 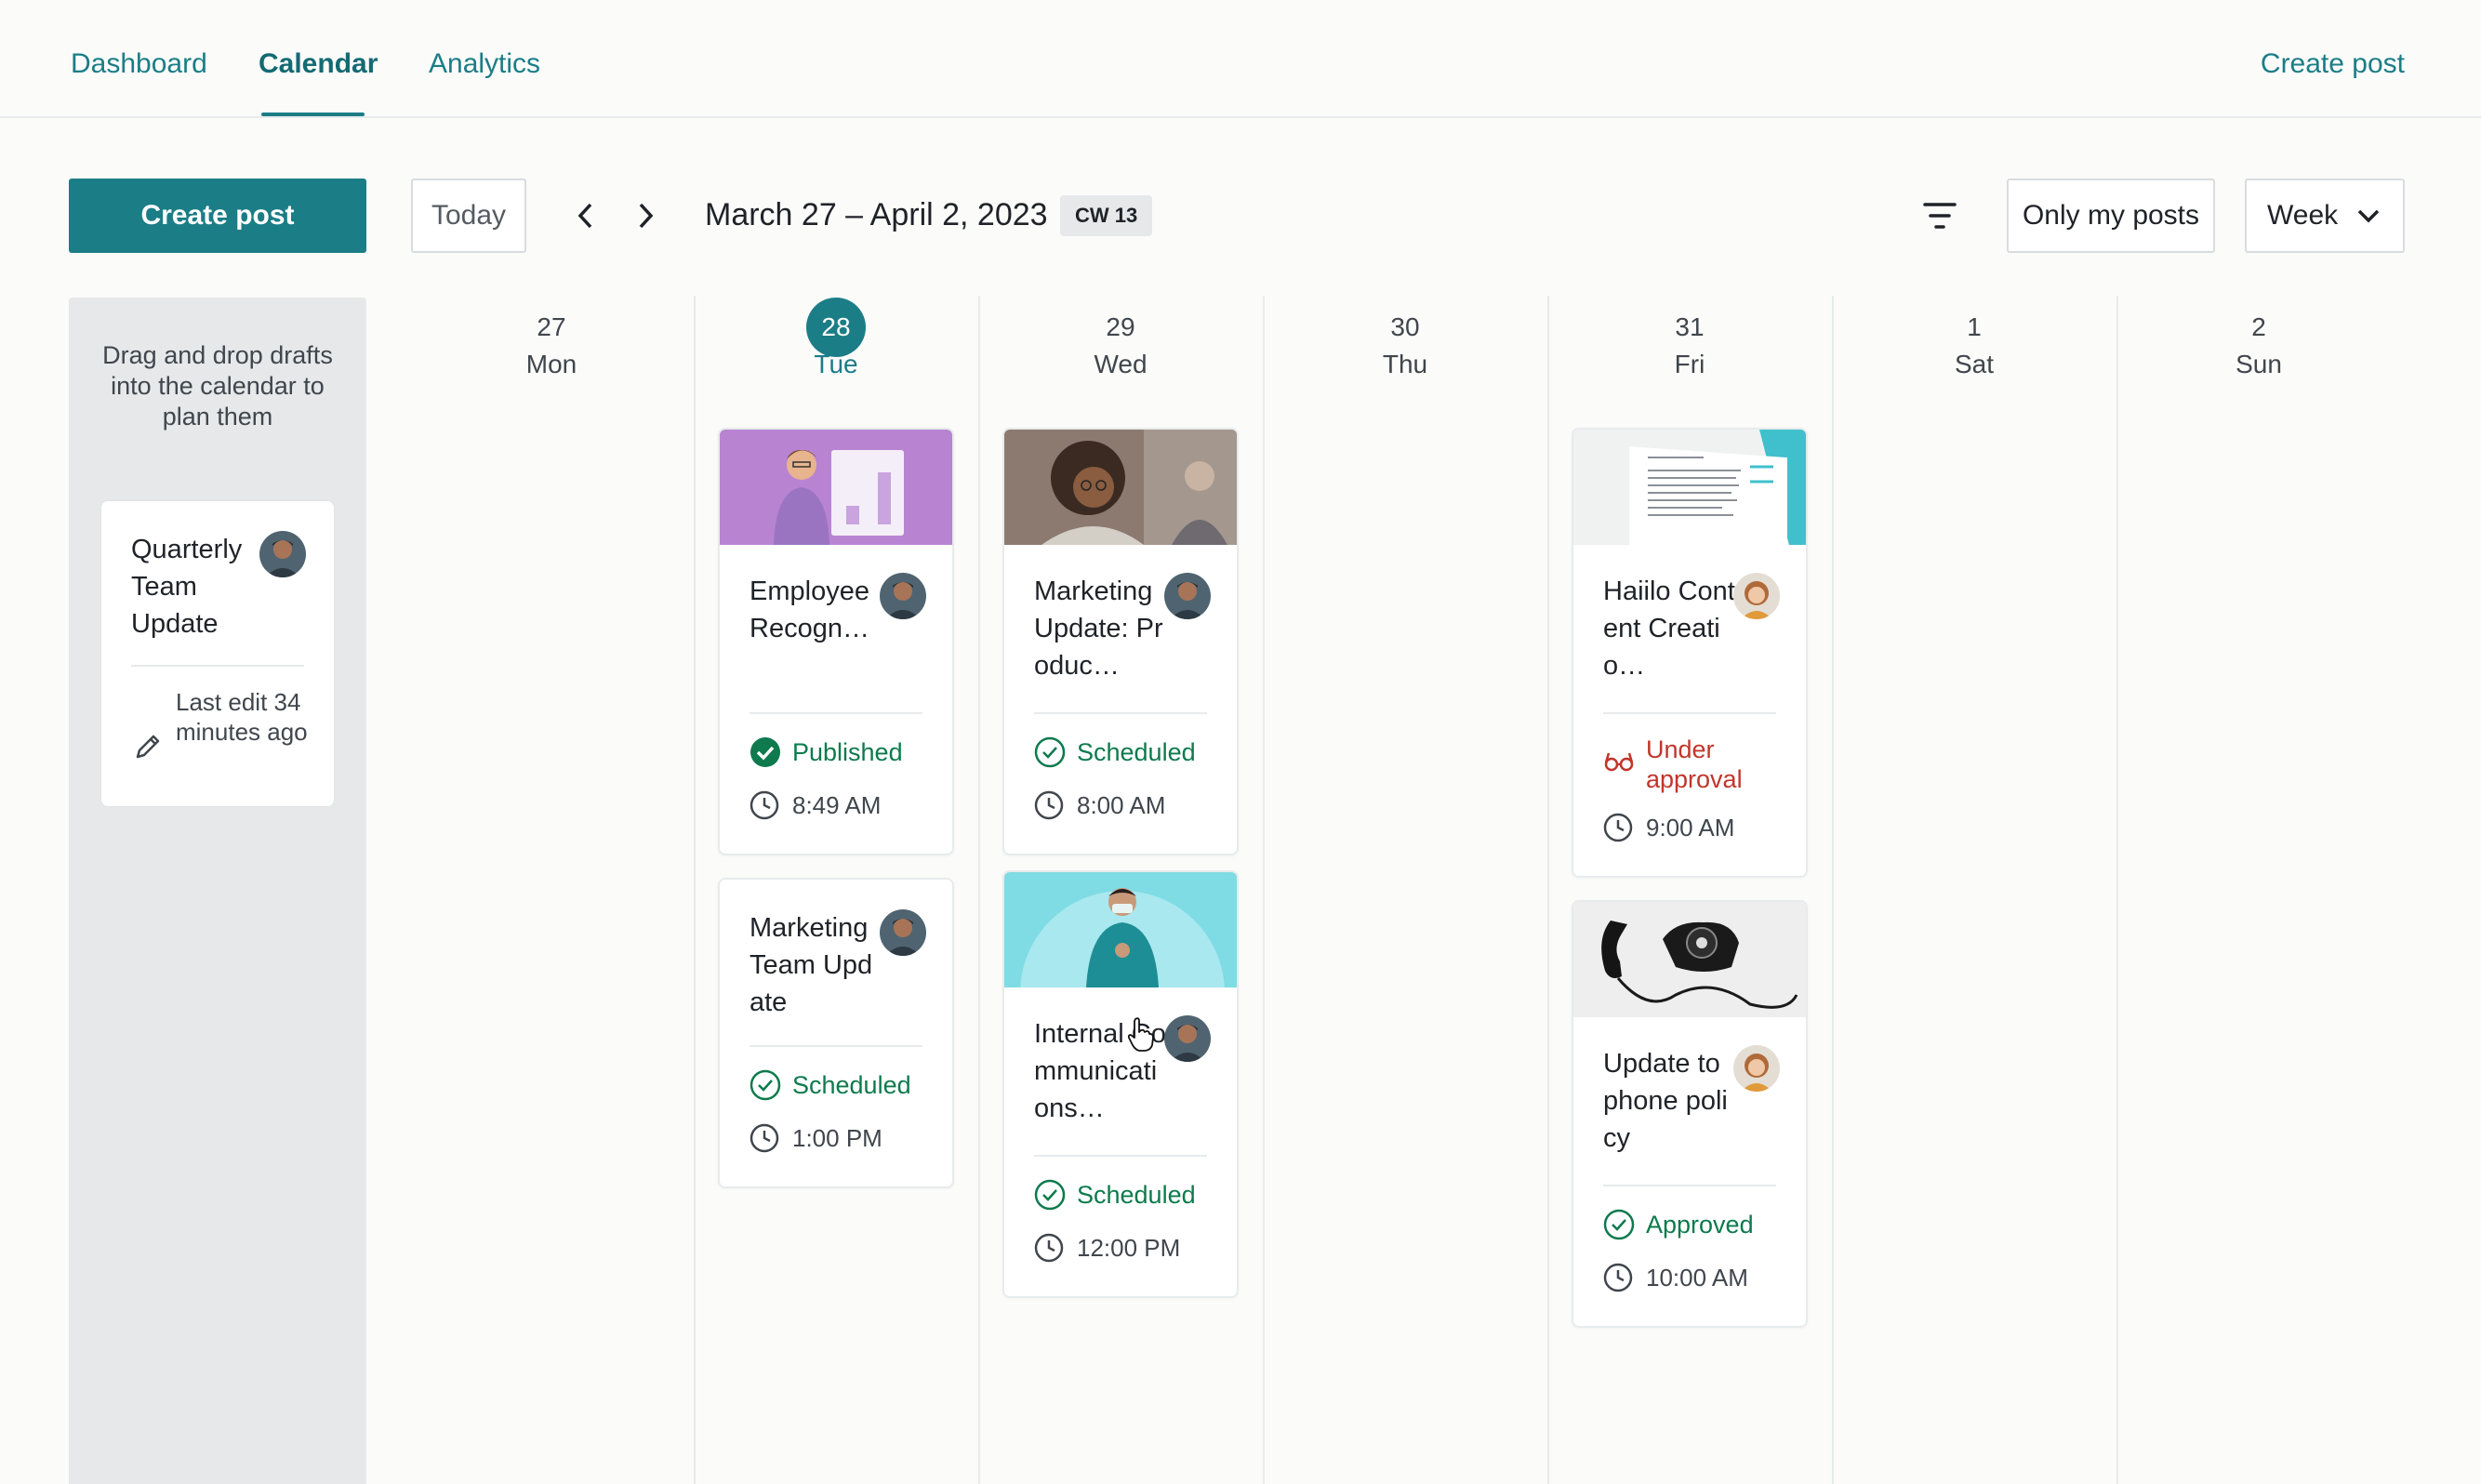 I want to click on status-published: Published, so click(x=826, y=752).